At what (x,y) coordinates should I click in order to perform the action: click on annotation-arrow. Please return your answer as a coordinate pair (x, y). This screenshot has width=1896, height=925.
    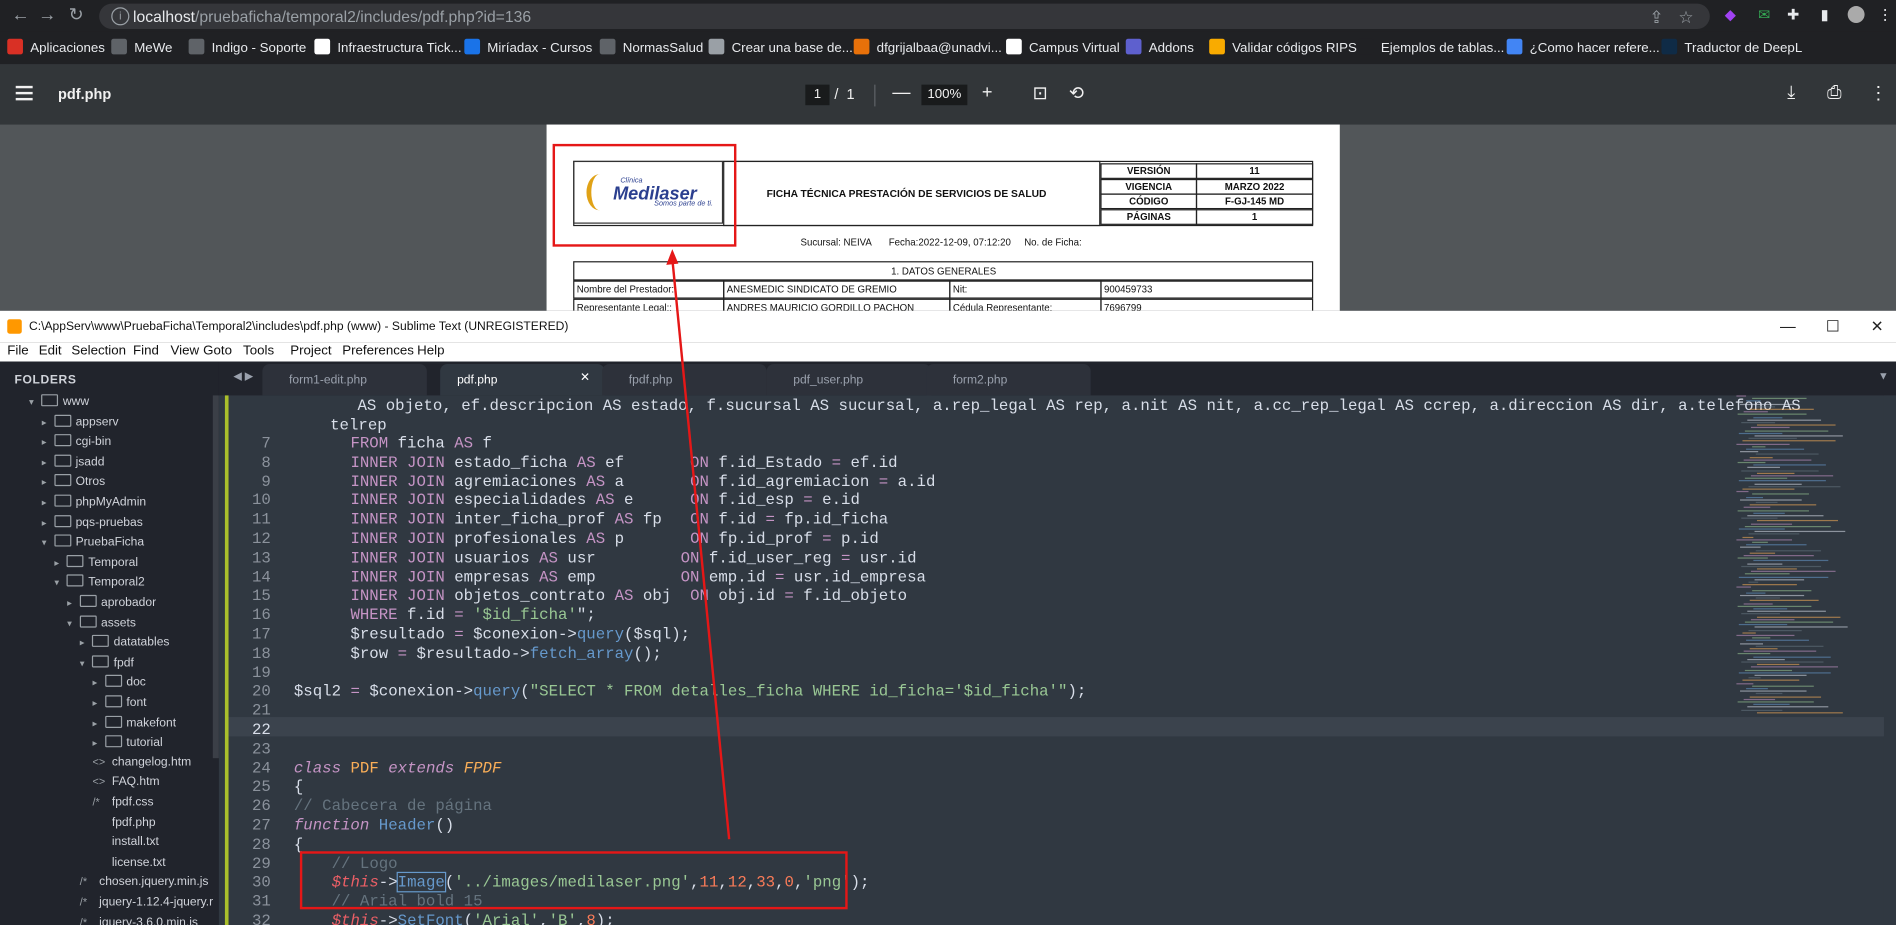
    Looking at the image, I should click on (698, 544).